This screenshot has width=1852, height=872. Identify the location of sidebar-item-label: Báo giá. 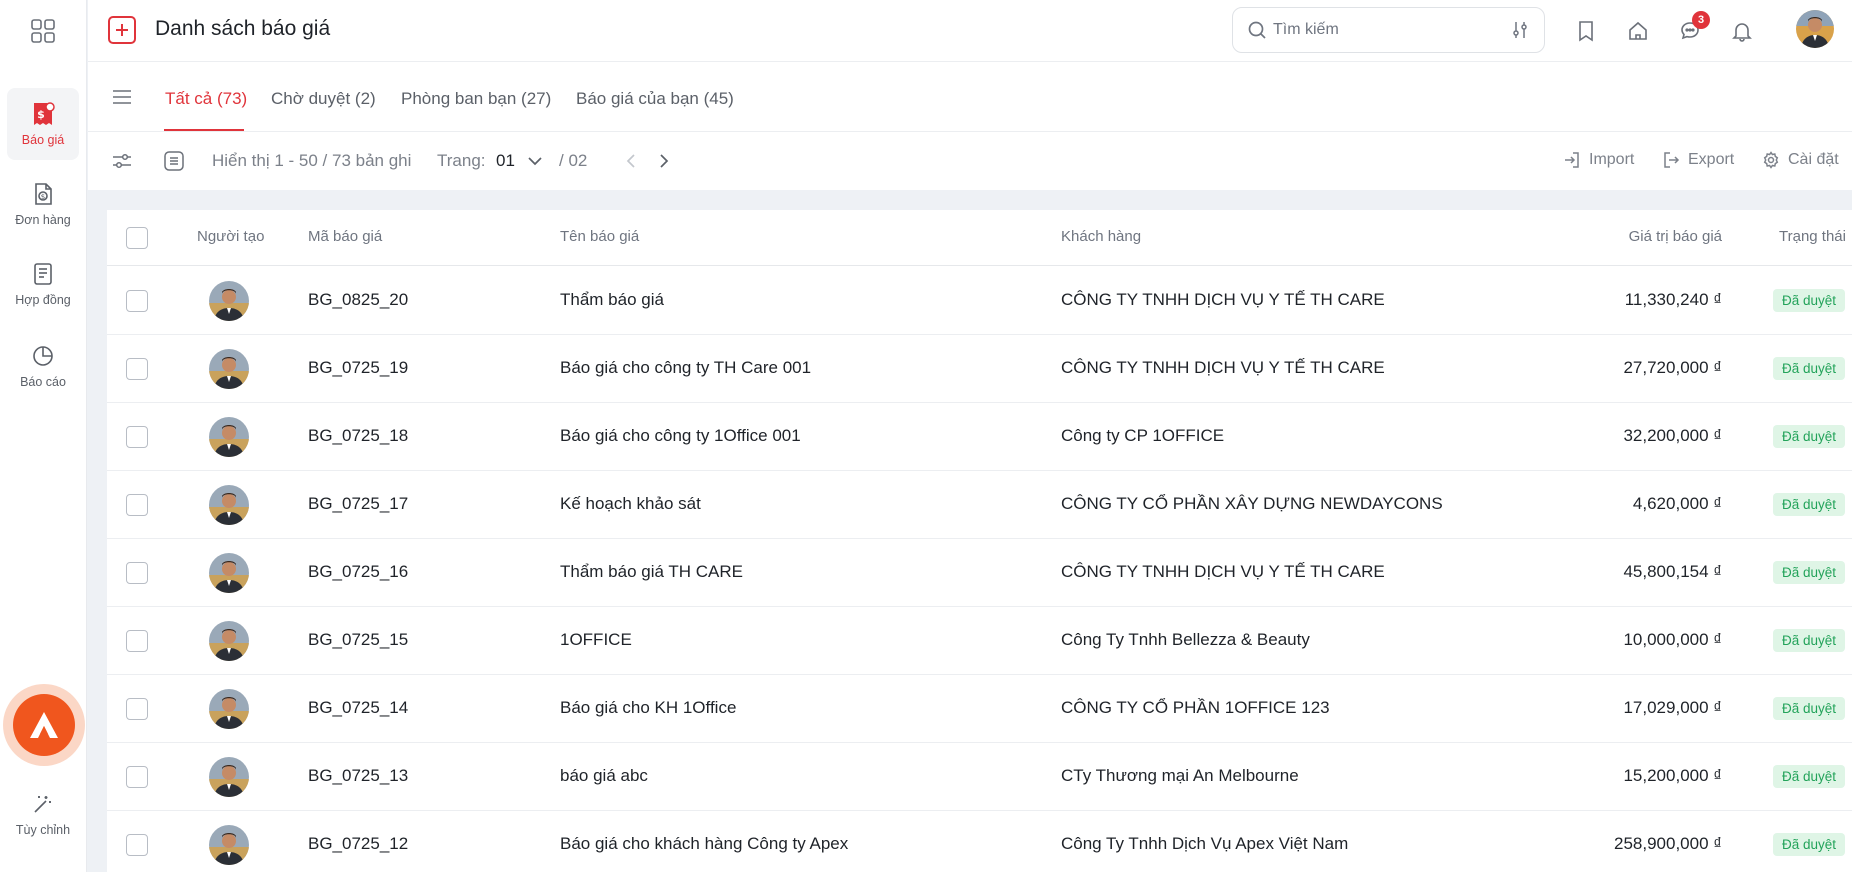
(43, 140).